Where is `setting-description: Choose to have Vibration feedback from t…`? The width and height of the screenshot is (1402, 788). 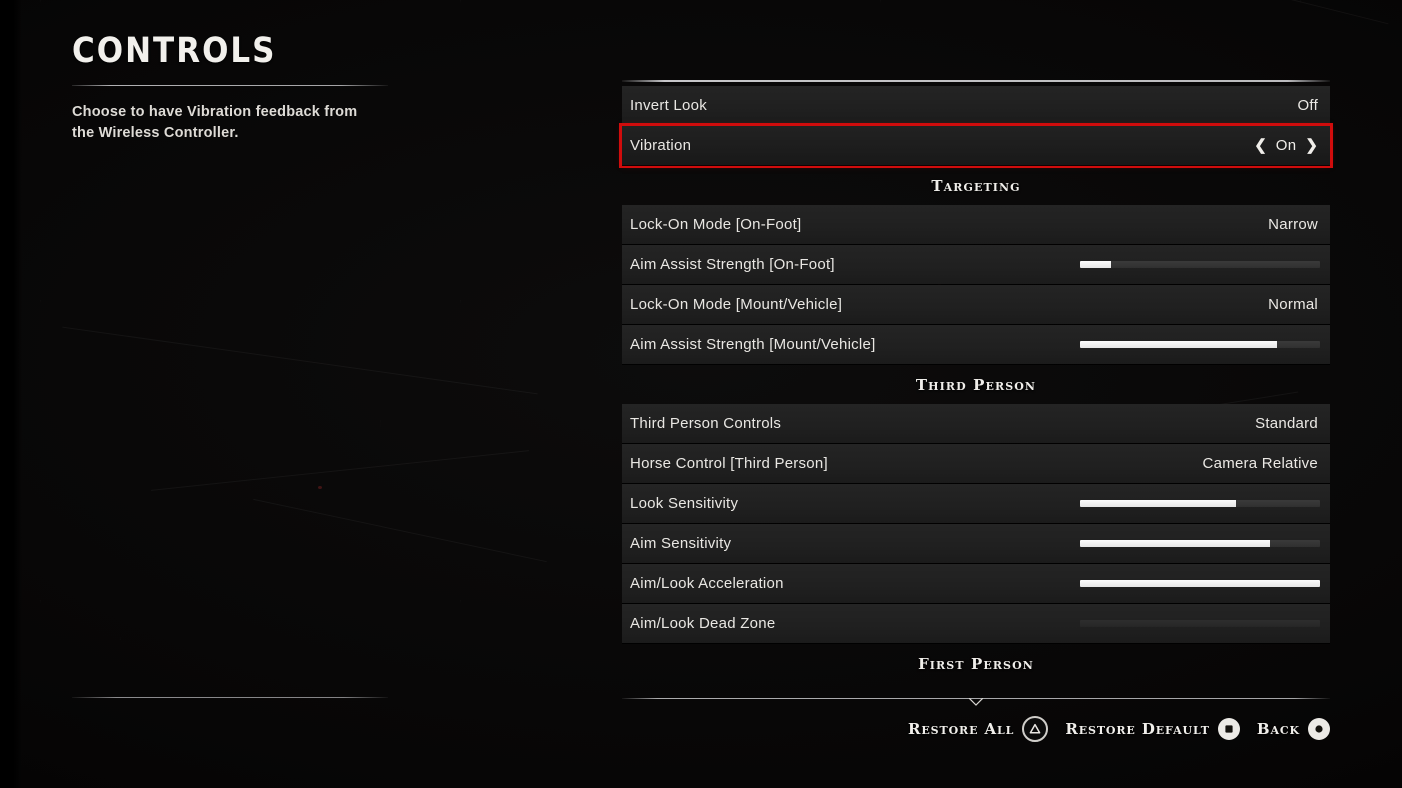 setting-description: Choose to have Vibration feedback from t… is located at coordinates (215, 122).